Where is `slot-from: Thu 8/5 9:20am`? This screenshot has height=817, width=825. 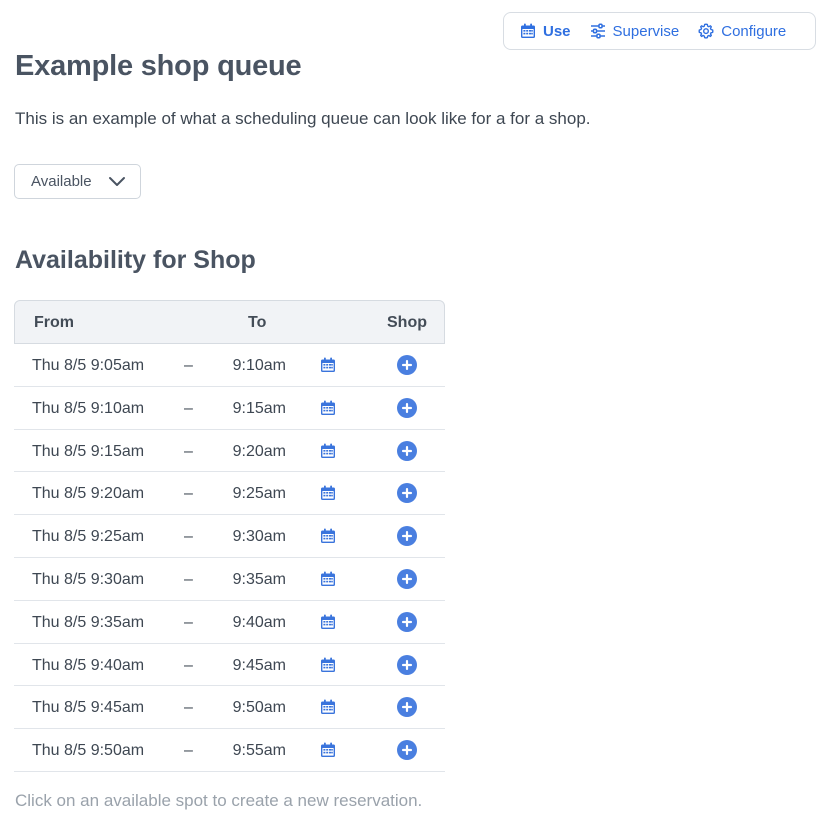
slot-from: Thu 8/5 9:20am is located at coordinates (88, 494).